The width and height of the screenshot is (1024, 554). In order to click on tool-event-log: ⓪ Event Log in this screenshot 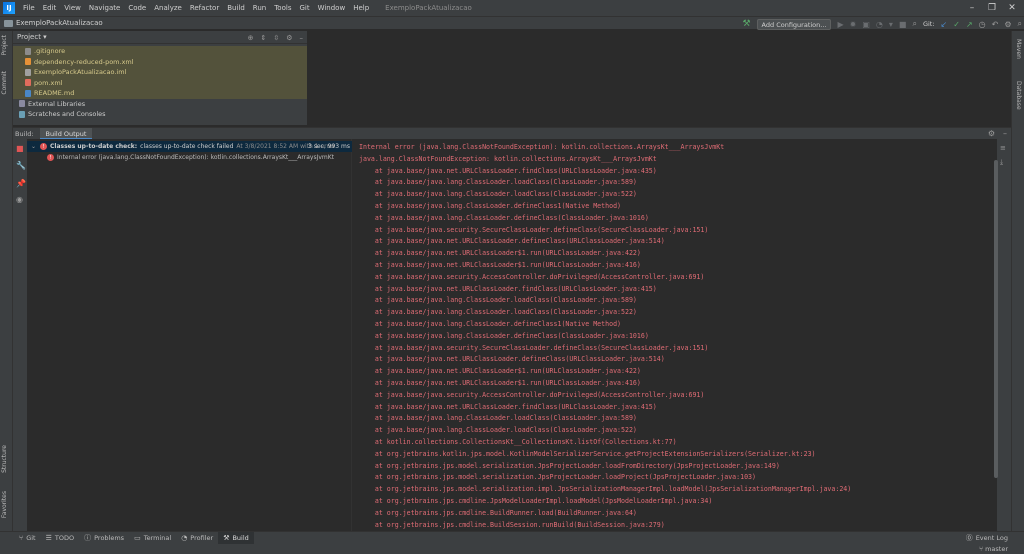, I will do `click(987, 538)`.